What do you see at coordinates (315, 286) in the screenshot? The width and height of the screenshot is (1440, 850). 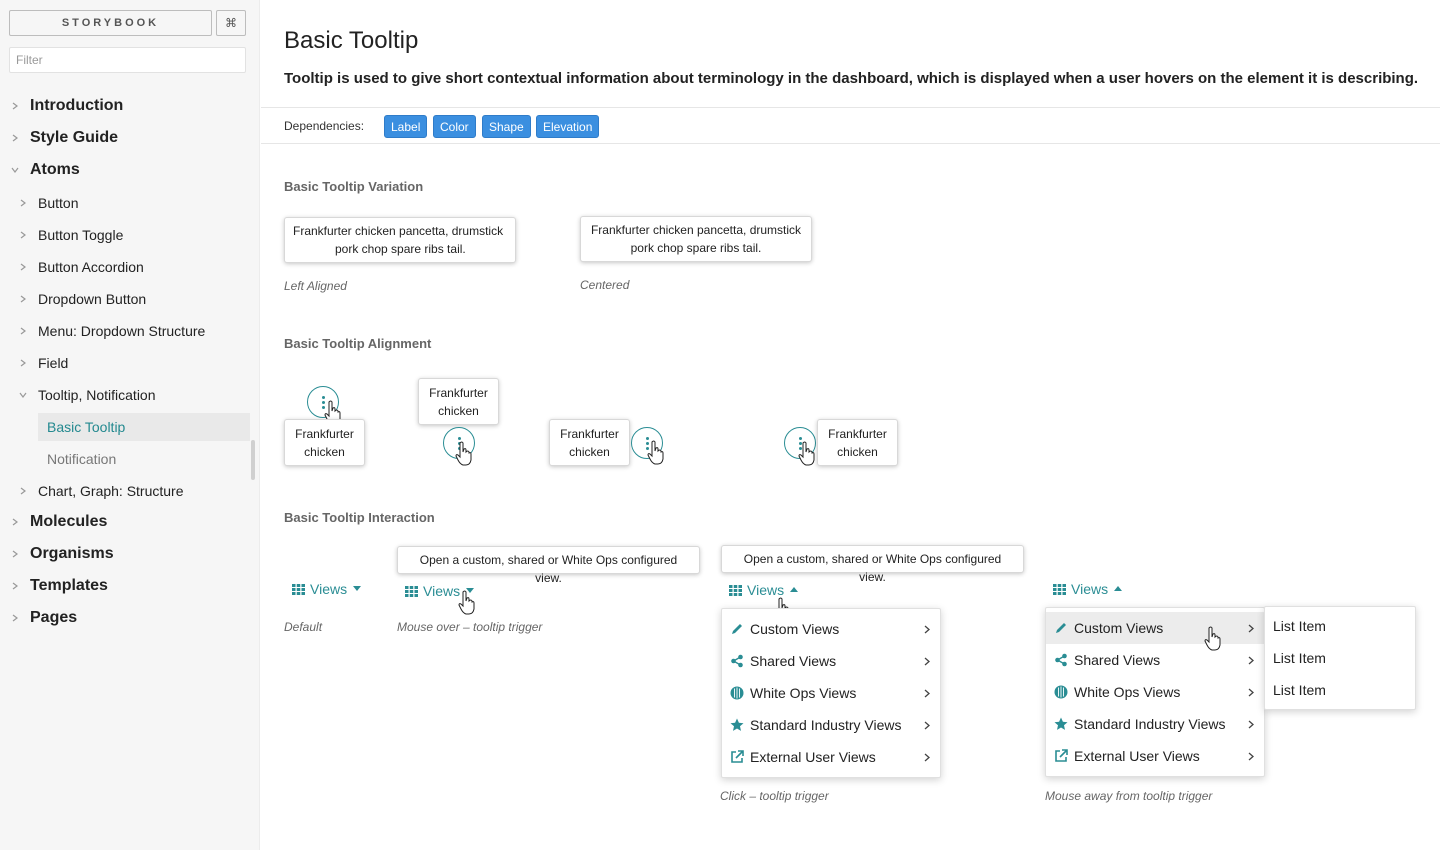 I see `caption-left-aligned: Left Aligned` at bounding box center [315, 286].